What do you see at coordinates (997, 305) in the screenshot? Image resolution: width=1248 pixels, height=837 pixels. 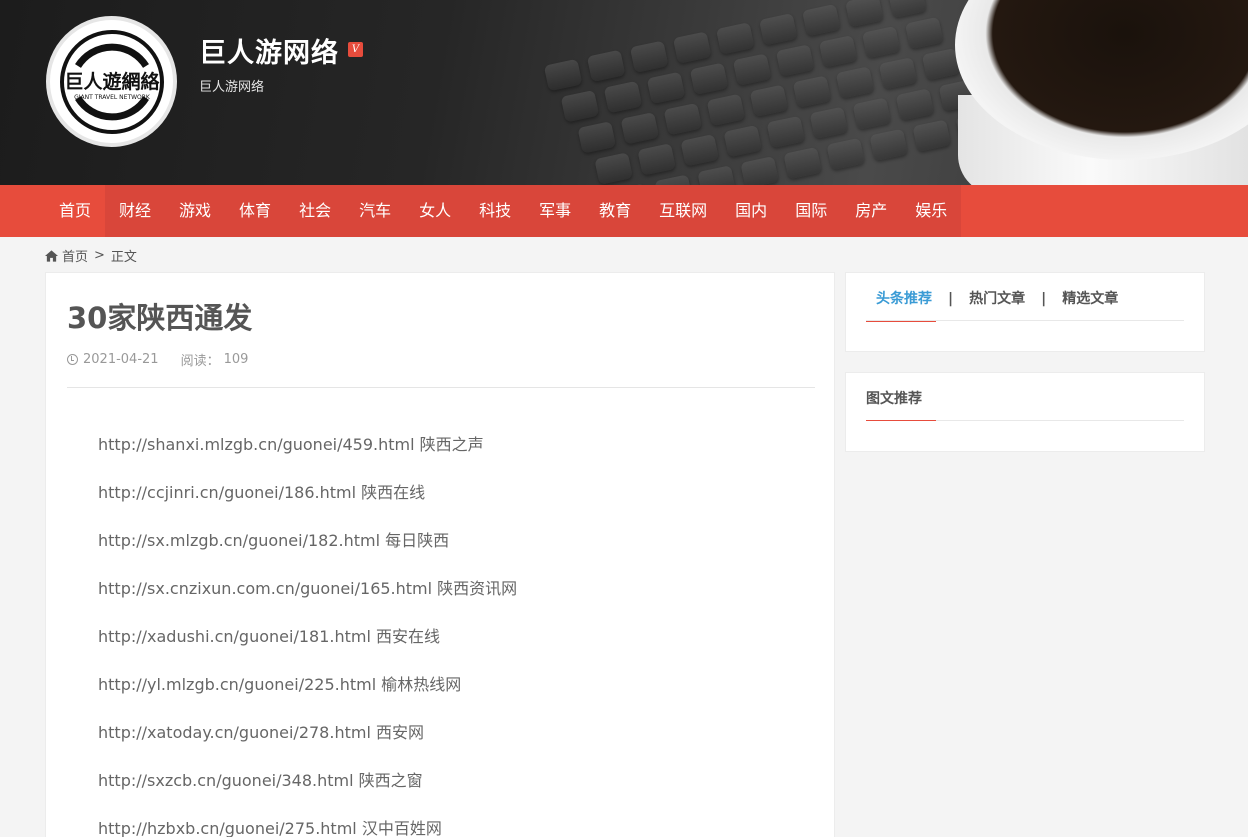 I see `tab-popular: 热门文章` at bounding box center [997, 305].